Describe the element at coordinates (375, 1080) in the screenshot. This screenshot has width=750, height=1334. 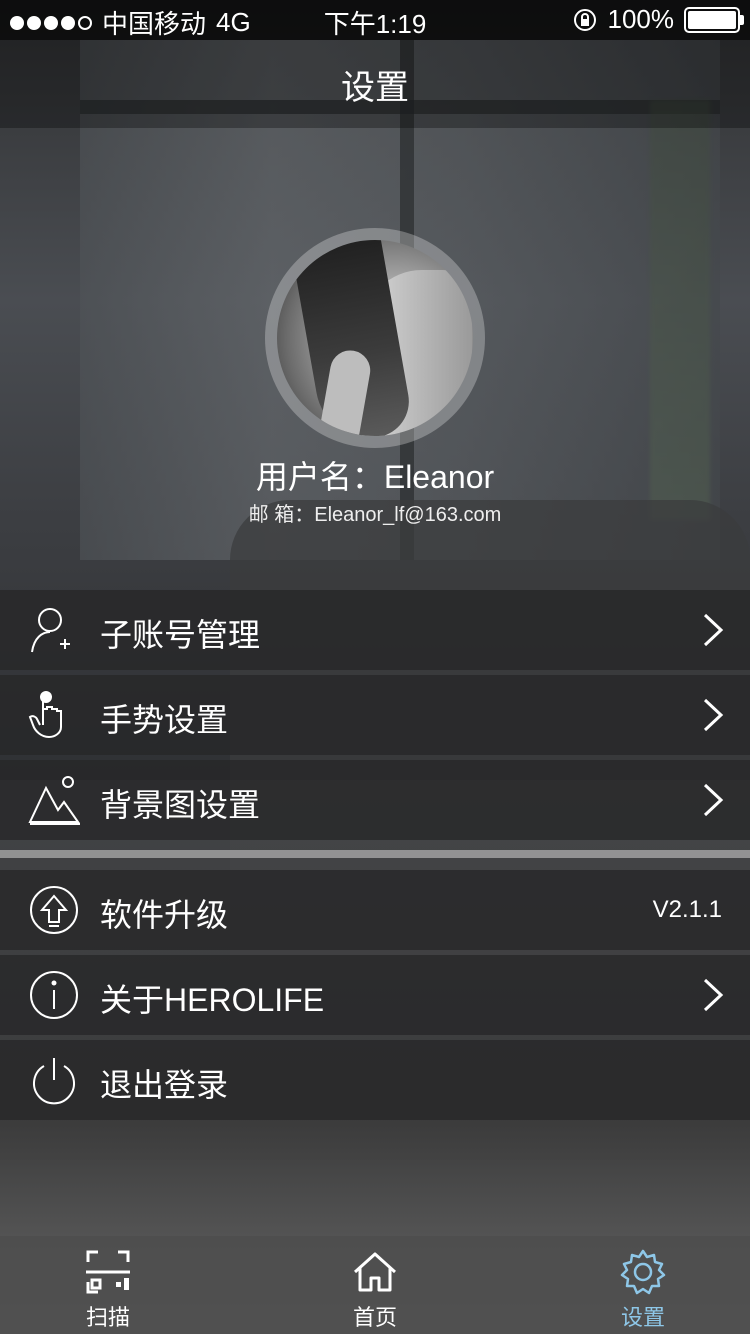
I see `menu-item-logout: 退出登录` at that location.